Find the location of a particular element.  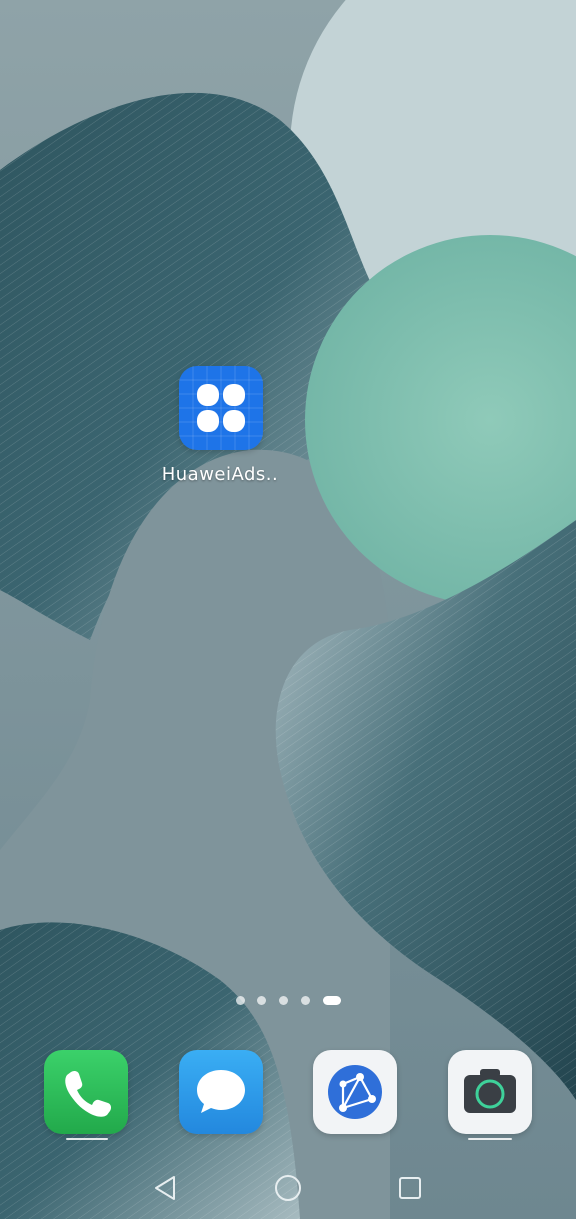

browser-app is located at coordinates (355, 1092).